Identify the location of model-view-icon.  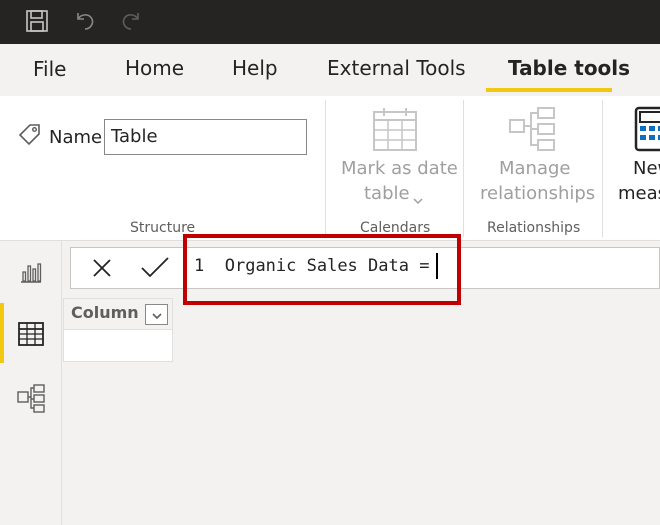
(31, 398).